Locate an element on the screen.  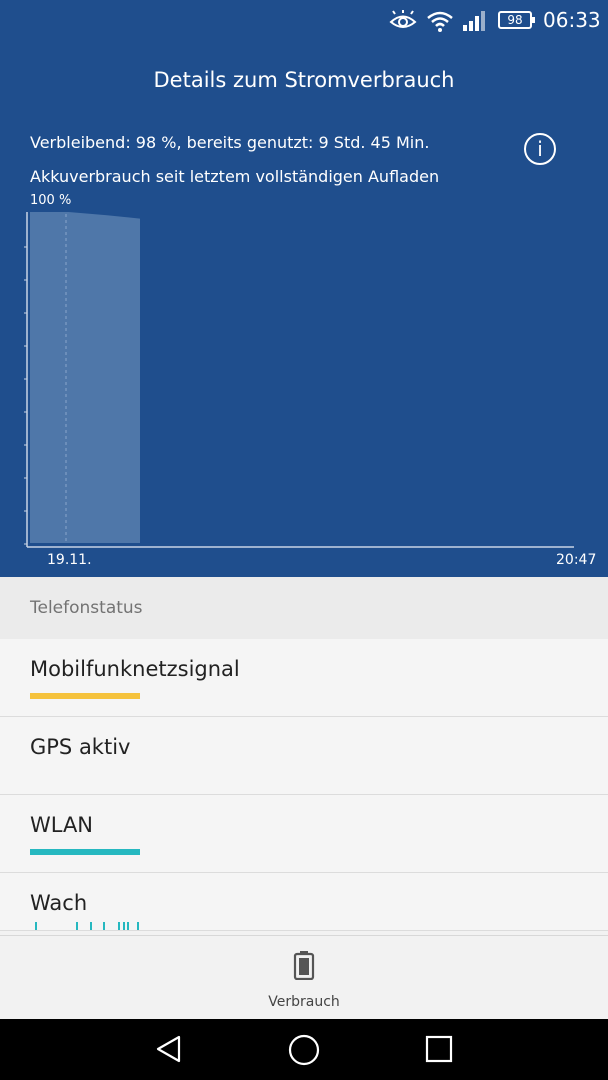
back-icon is located at coordinates (169, 1049).